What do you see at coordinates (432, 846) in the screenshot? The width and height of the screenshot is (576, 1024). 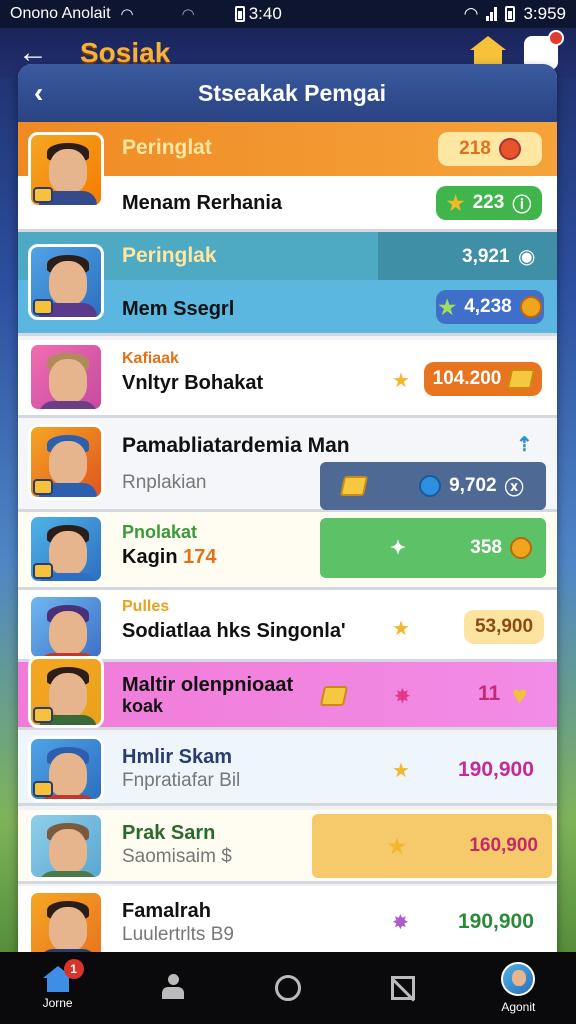 I see `score-pill: ★ 160,900` at bounding box center [432, 846].